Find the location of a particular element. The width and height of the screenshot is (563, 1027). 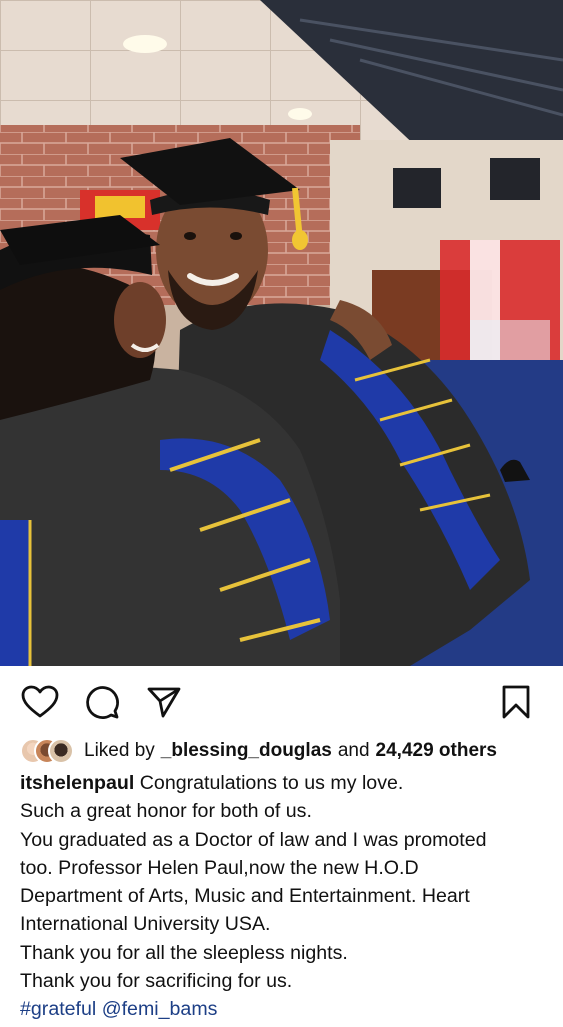

share-button is located at coordinates (164, 702).